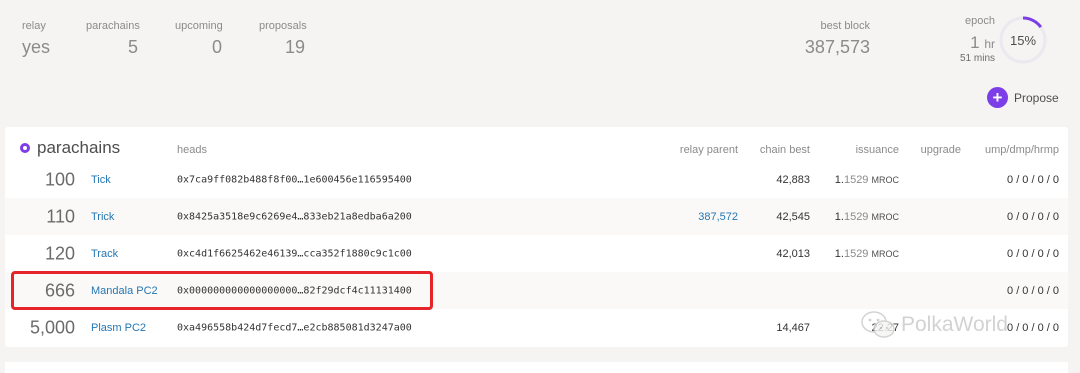 Image resolution: width=1080 pixels, height=373 pixels. What do you see at coordinates (216, 47) in the screenshot?
I see `stat-upcoming-value: 0` at bounding box center [216, 47].